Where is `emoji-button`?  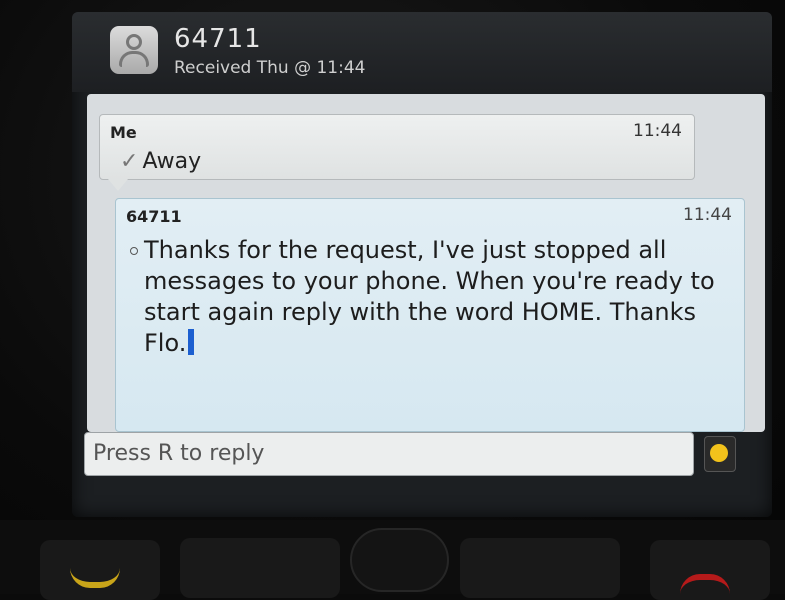 emoji-button is located at coordinates (720, 454).